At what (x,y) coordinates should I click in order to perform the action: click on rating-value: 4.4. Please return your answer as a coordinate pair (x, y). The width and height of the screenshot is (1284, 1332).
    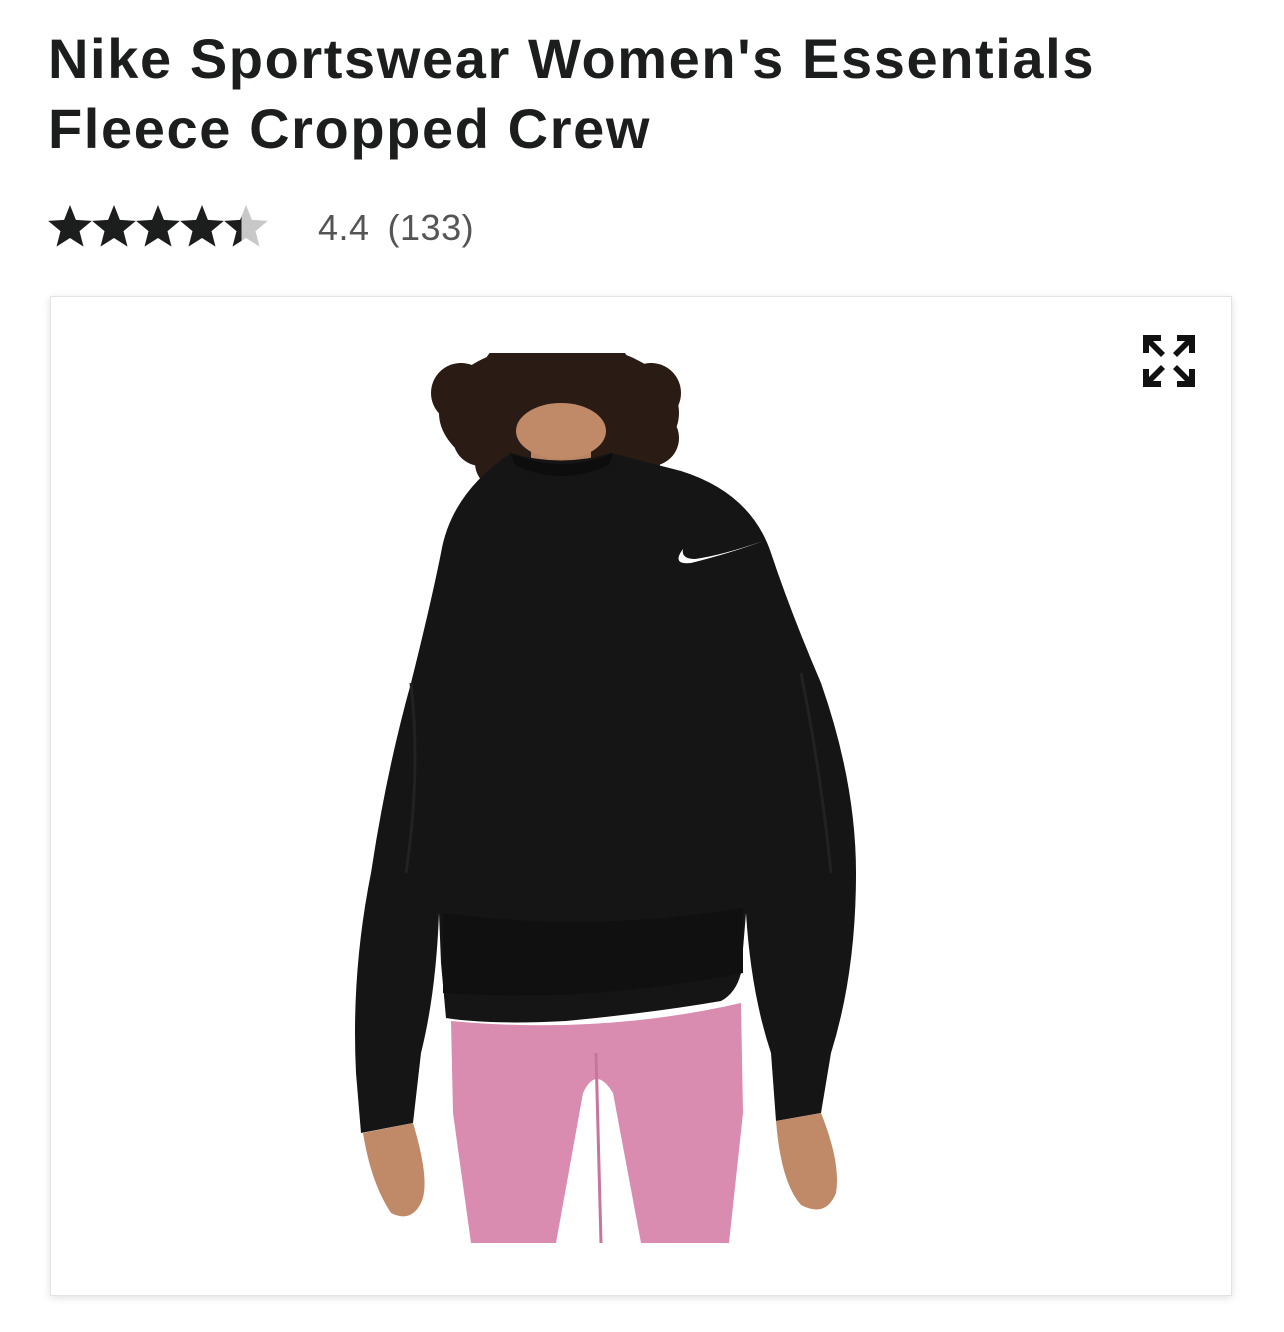
    Looking at the image, I should click on (344, 227).